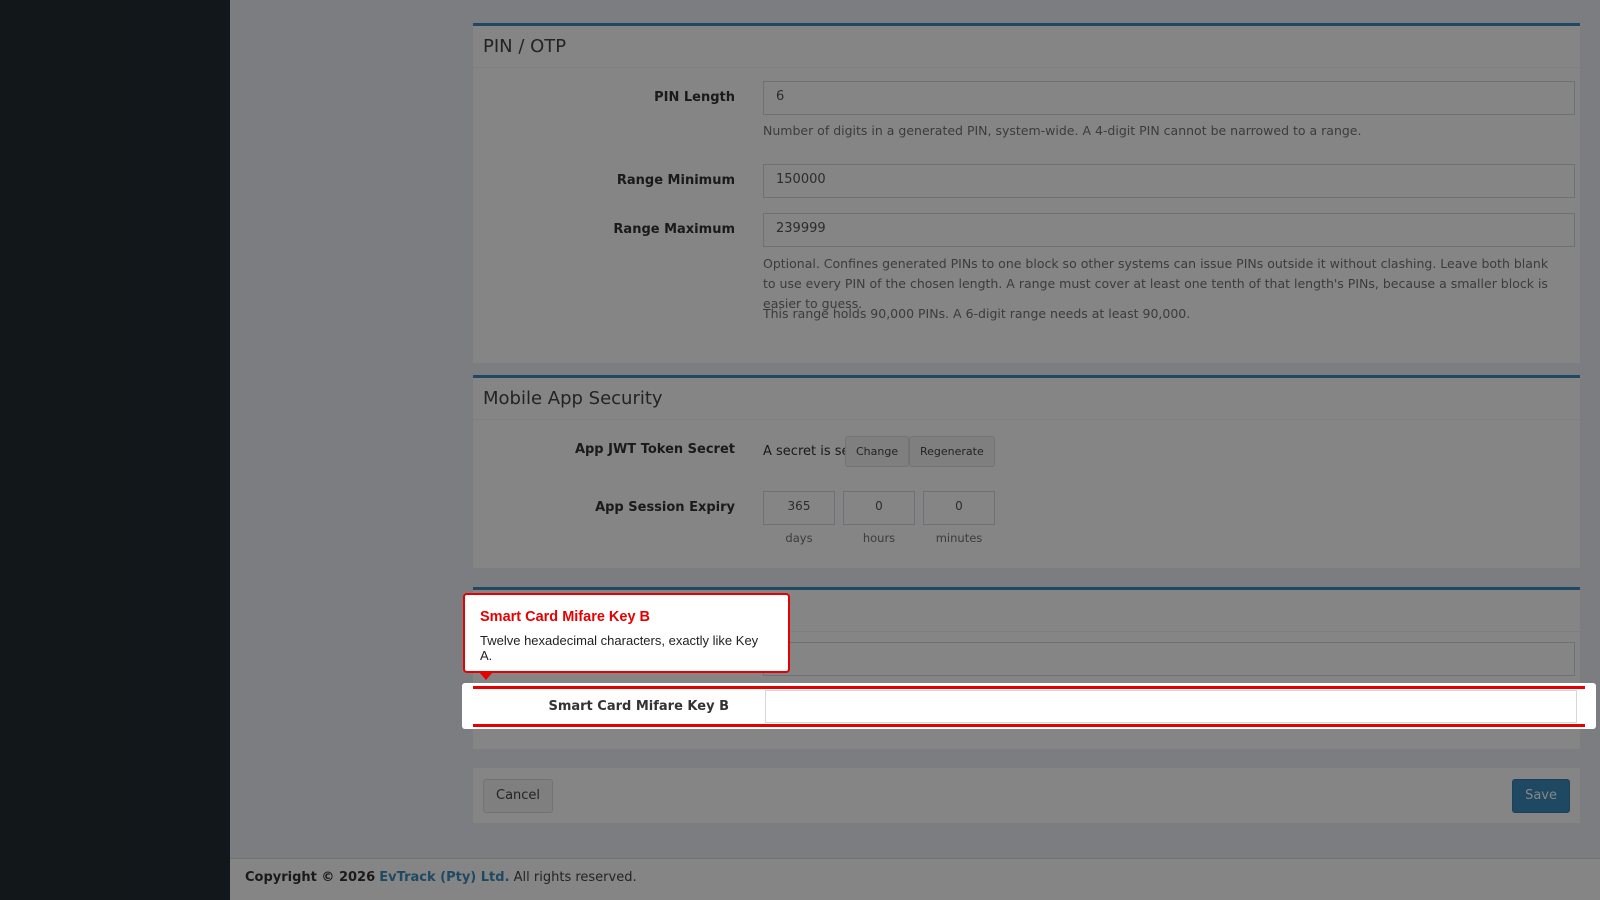 The width and height of the screenshot is (1600, 900). I want to click on highlighted-key-b-row: Smart Card Mifare Key B, so click(1029, 706).